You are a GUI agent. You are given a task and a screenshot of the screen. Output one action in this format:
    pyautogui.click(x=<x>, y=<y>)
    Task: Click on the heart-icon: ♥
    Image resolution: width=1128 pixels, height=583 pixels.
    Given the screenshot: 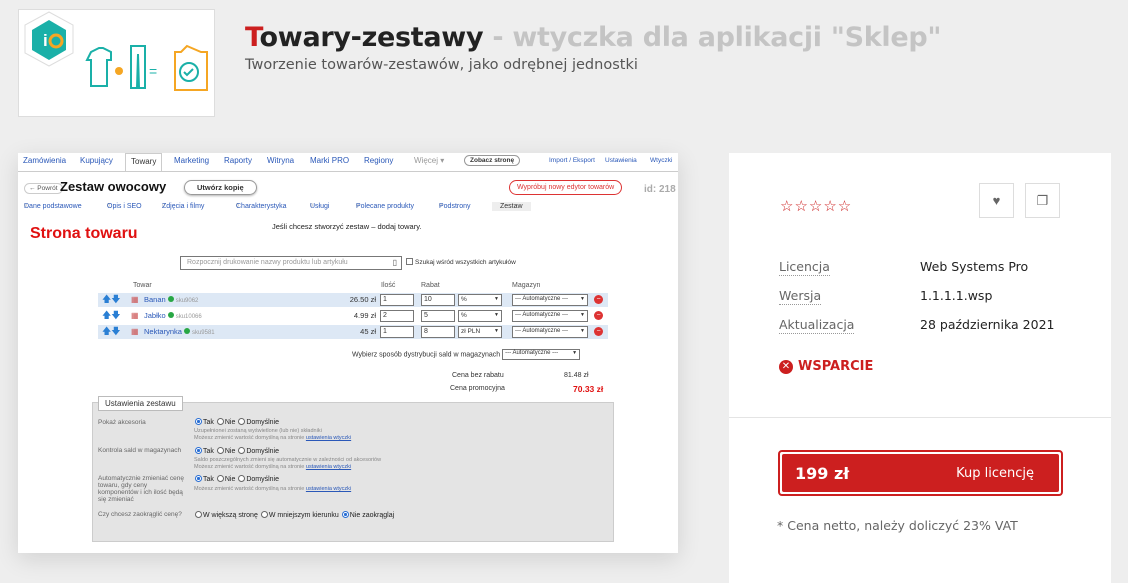 What is the action you would take?
    pyautogui.click(x=996, y=200)
    